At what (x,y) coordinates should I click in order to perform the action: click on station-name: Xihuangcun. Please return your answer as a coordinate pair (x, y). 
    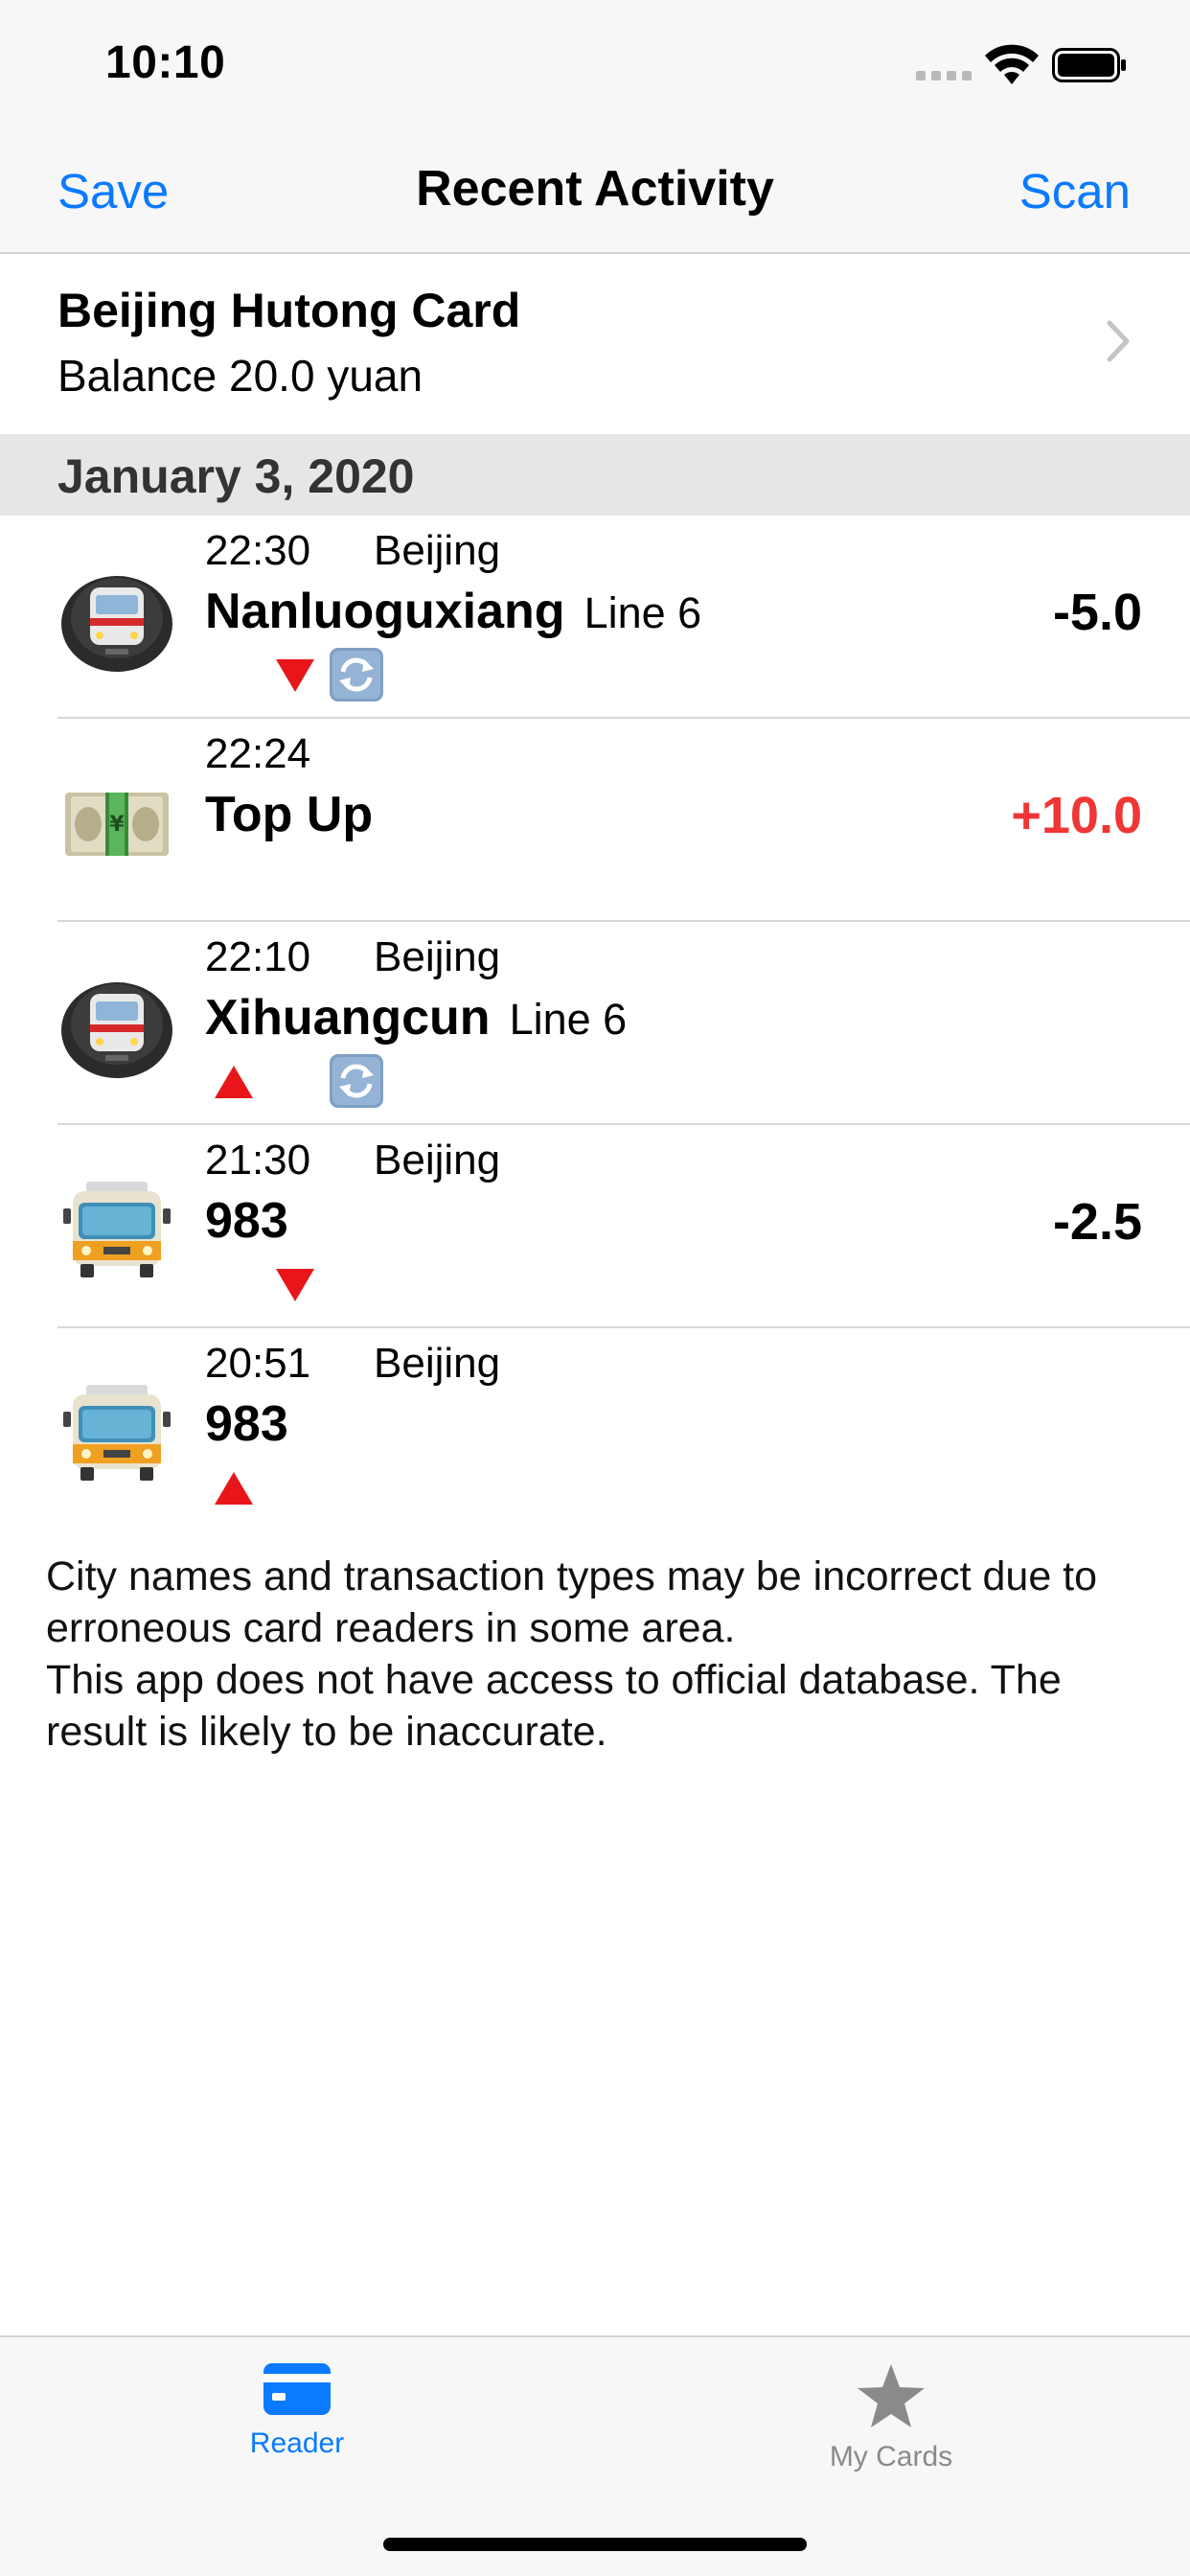
    Looking at the image, I should click on (348, 1018).